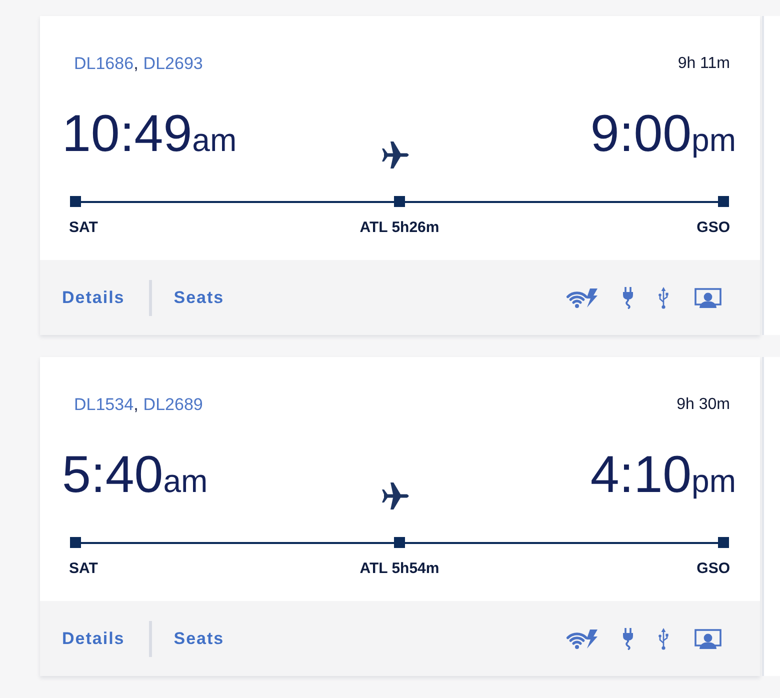  Describe the element at coordinates (104, 64) in the screenshot. I see `flight-number-link: DL1686` at that location.